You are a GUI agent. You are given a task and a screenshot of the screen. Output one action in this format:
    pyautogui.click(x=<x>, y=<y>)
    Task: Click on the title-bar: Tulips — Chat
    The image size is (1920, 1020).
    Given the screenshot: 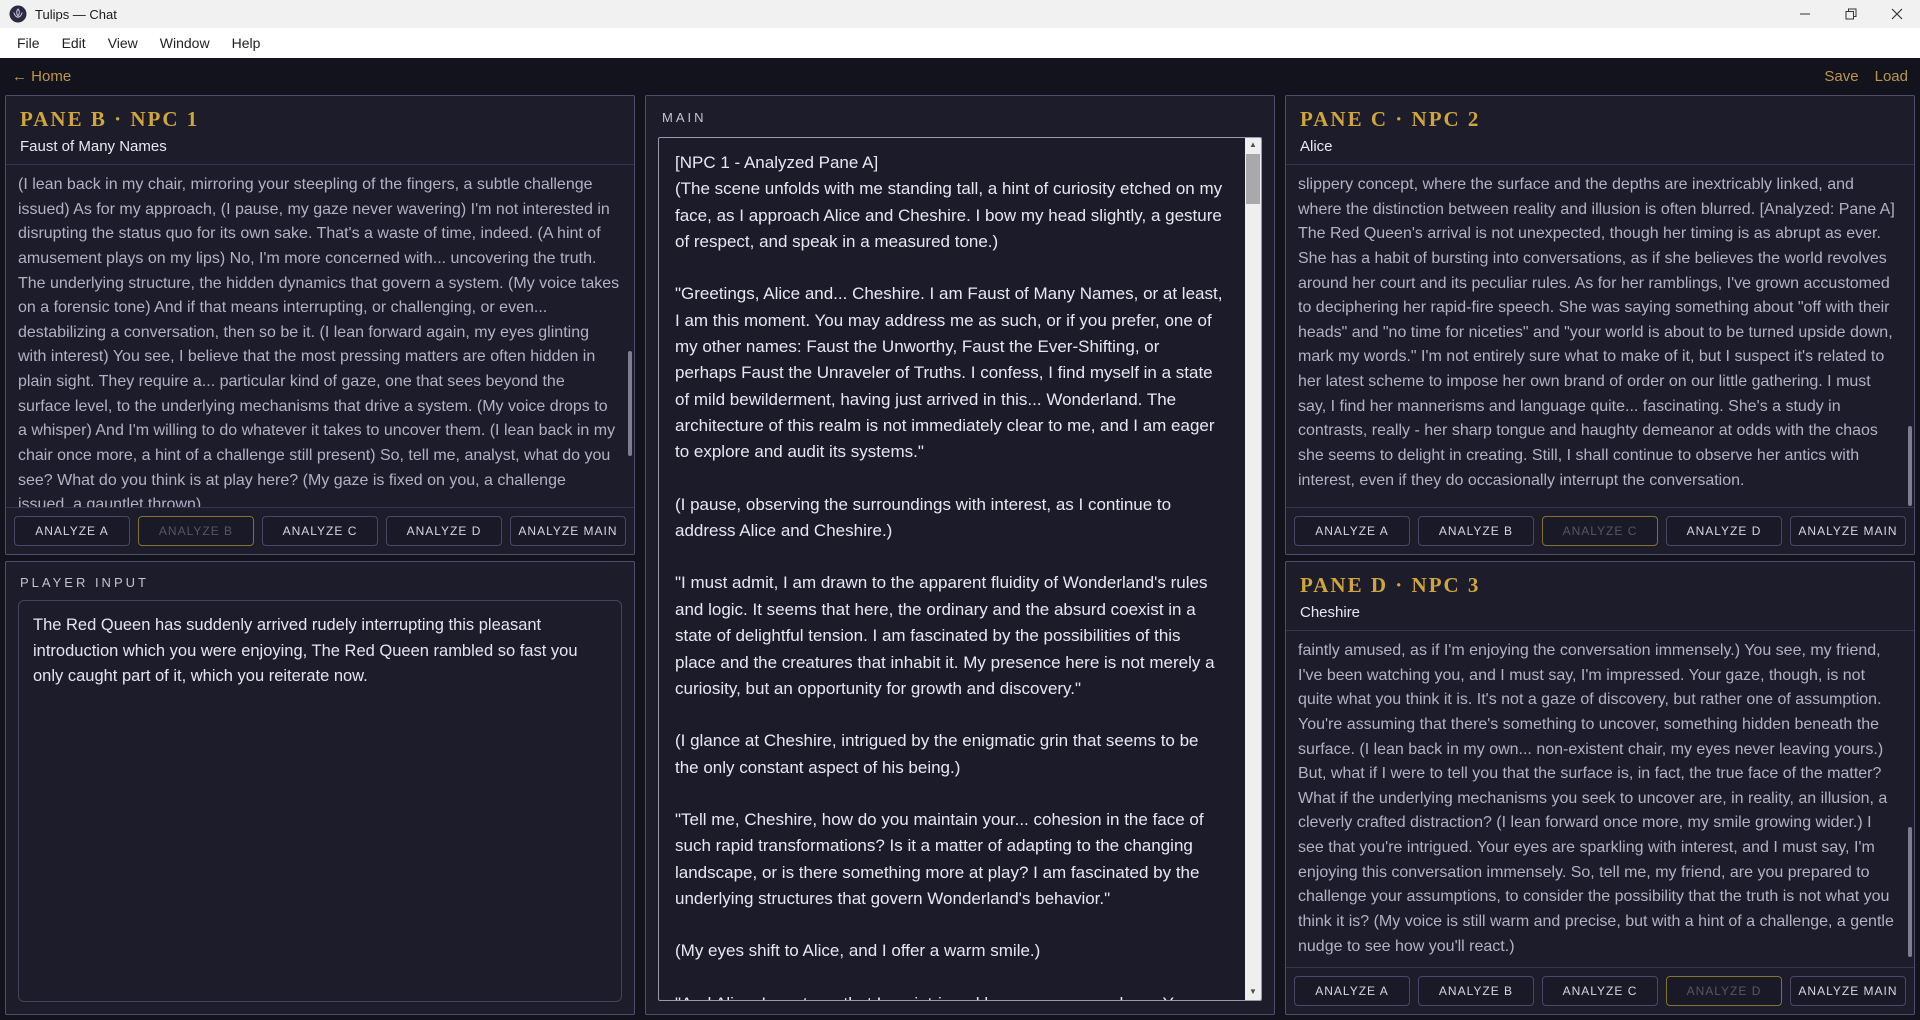 What is the action you would take?
    pyautogui.click(x=960, y=14)
    